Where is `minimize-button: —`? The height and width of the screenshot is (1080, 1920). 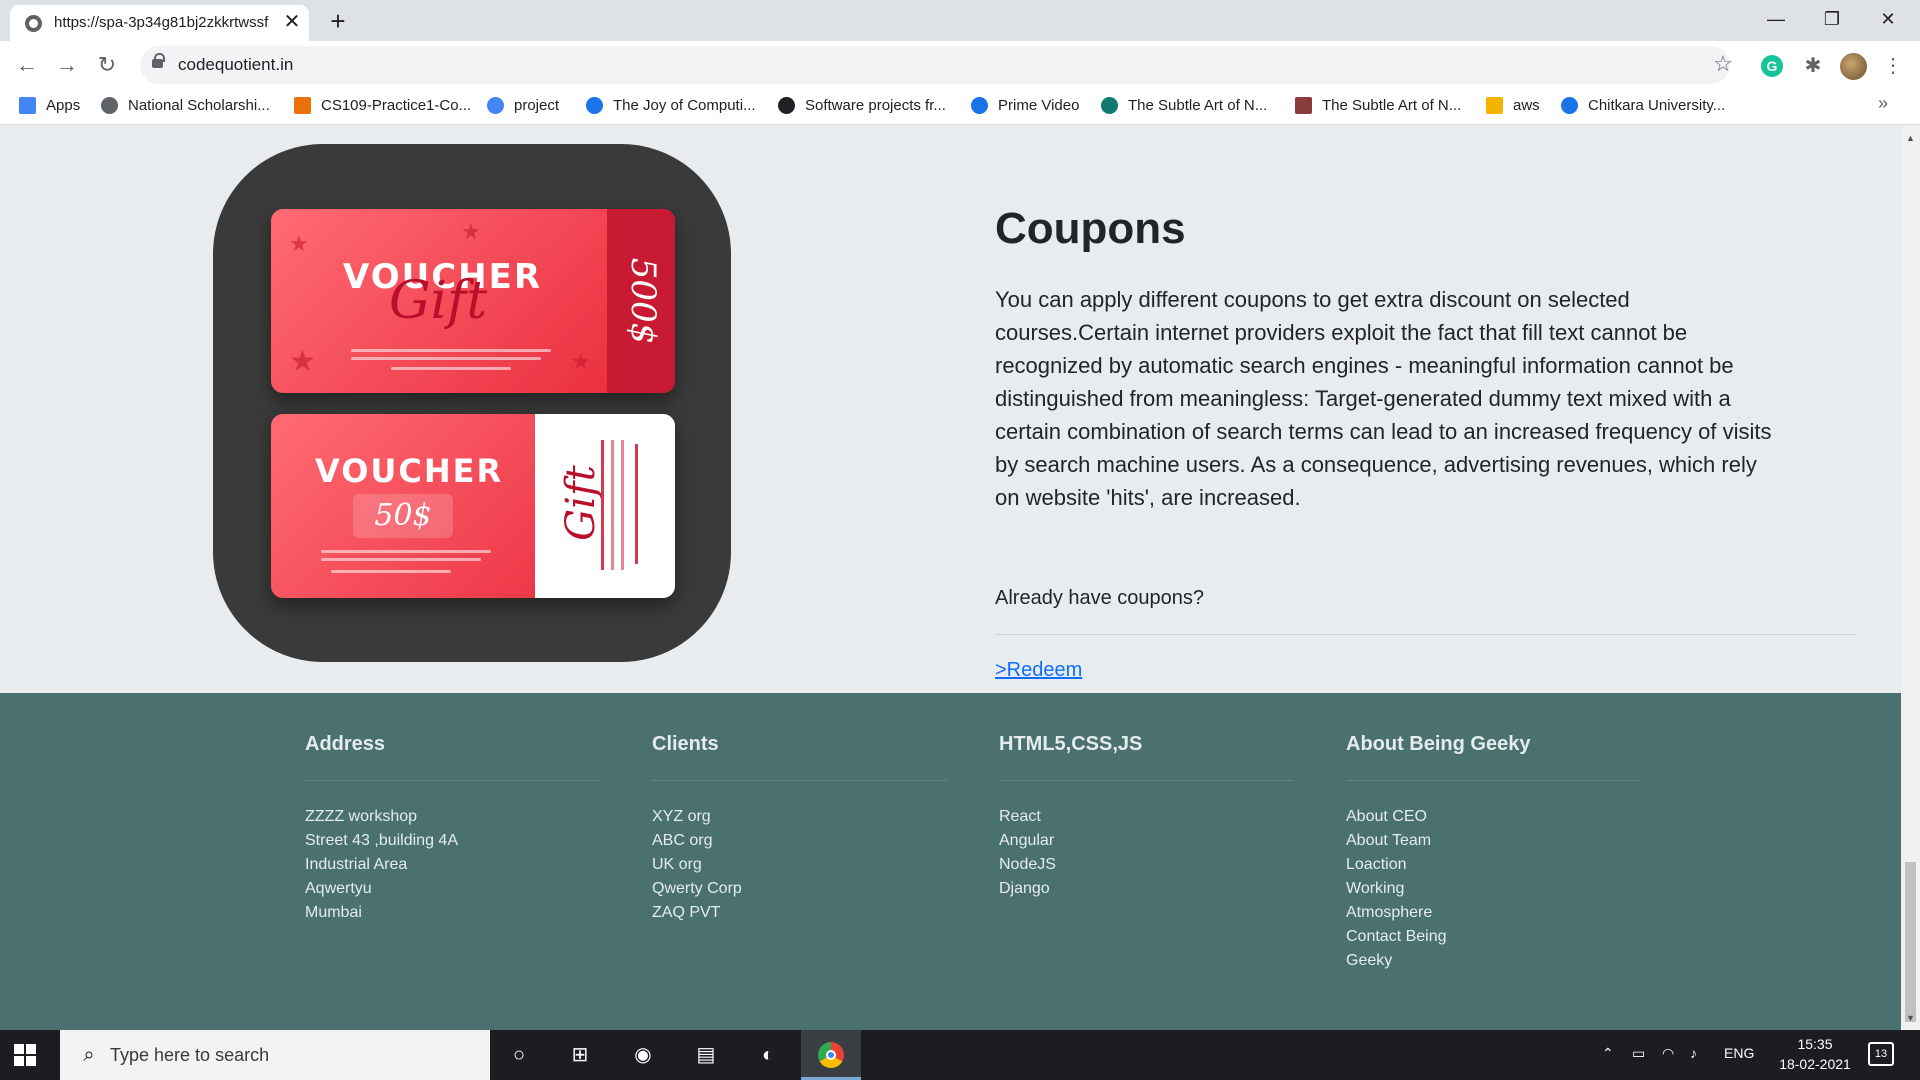
minimize-button: — is located at coordinates (1776, 19).